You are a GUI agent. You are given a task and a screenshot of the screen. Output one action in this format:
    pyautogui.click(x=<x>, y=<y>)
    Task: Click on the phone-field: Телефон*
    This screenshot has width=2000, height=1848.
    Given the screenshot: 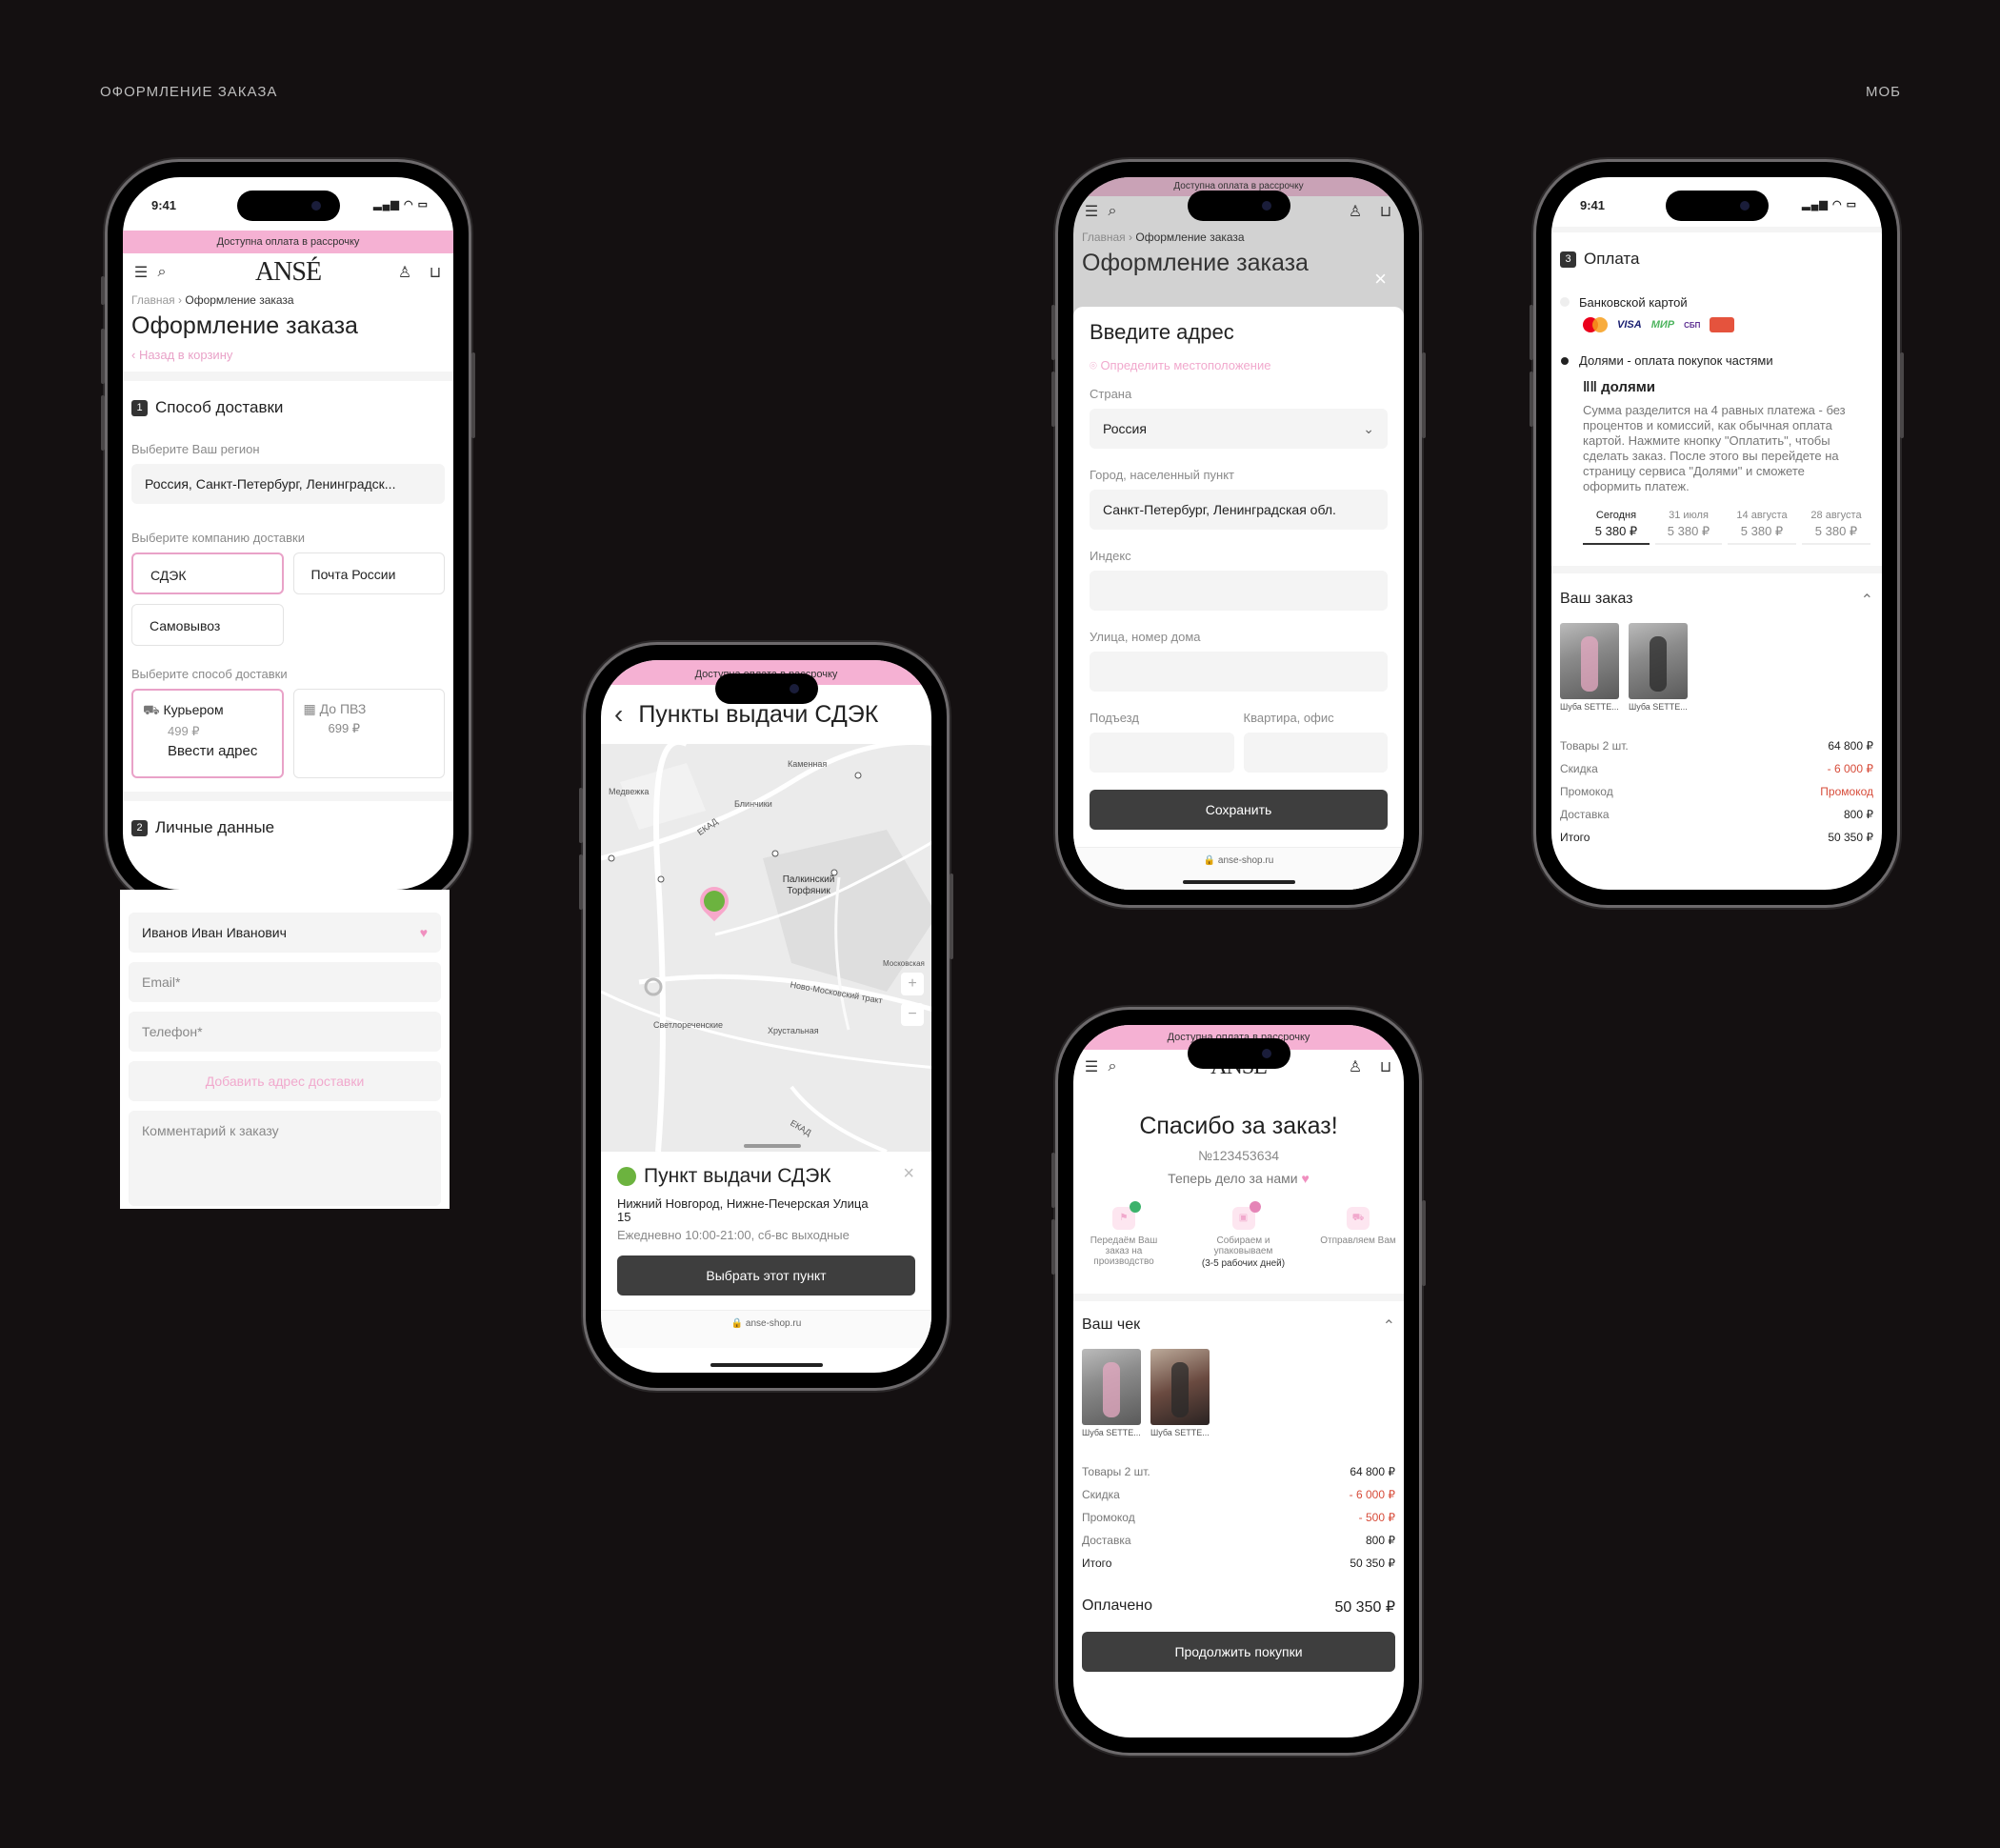 What is the action you would take?
    pyautogui.click(x=285, y=1032)
    